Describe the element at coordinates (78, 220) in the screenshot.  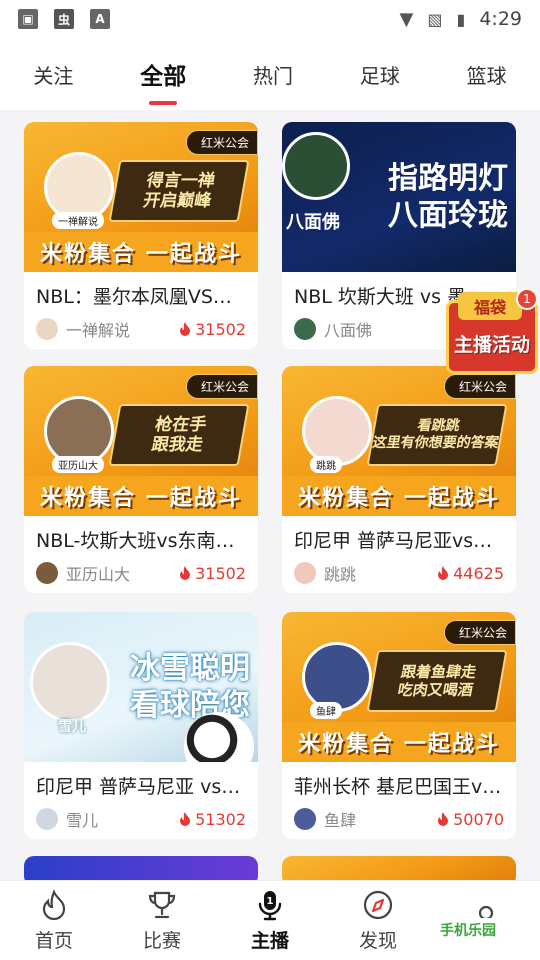
I see `avatar-label: 一禅解说` at that location.